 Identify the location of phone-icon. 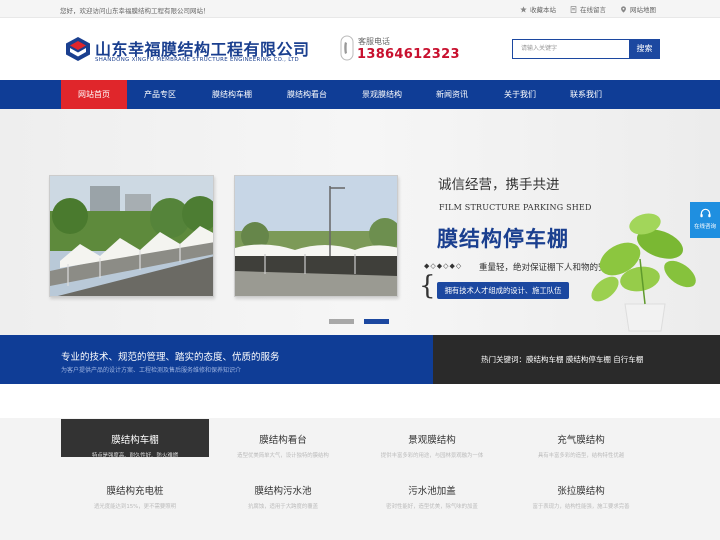
(347, 48).